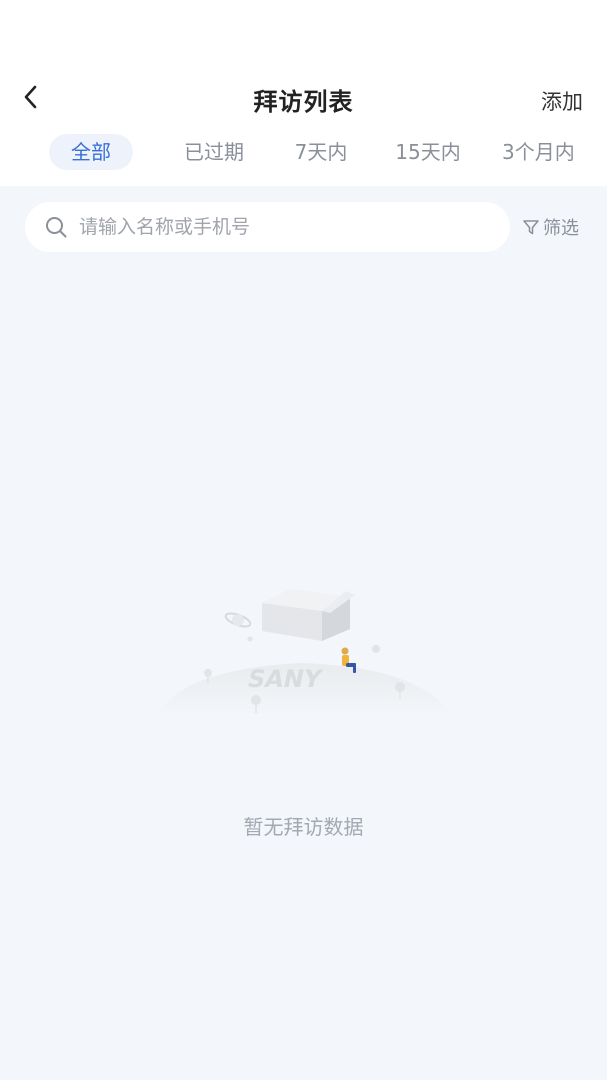  Describe the element at coordinates (279, 227) in the screenshot. I see `search-input` at that location.